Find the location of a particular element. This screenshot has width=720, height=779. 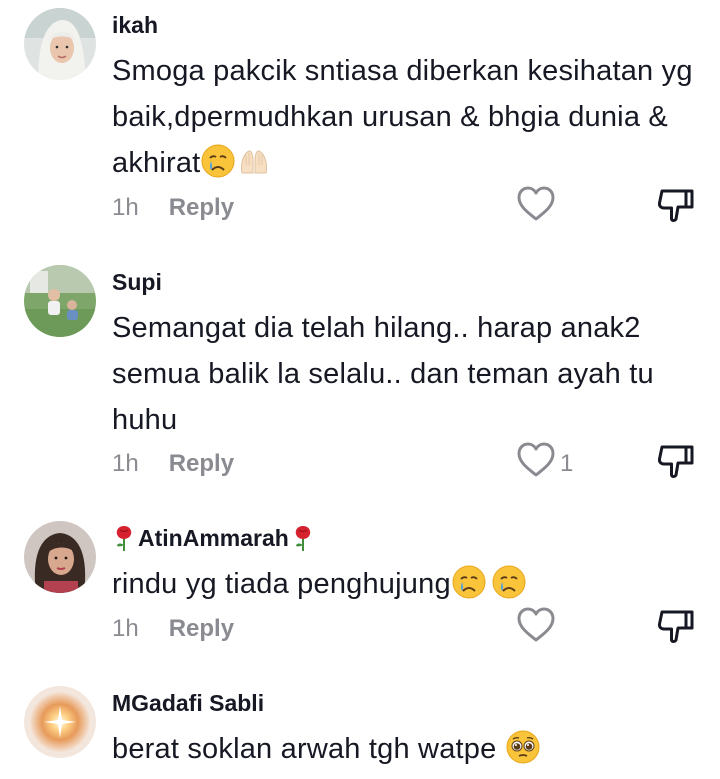

comment-text: berat soklan arwah tgh watpe is located at coordinates (407, 749).